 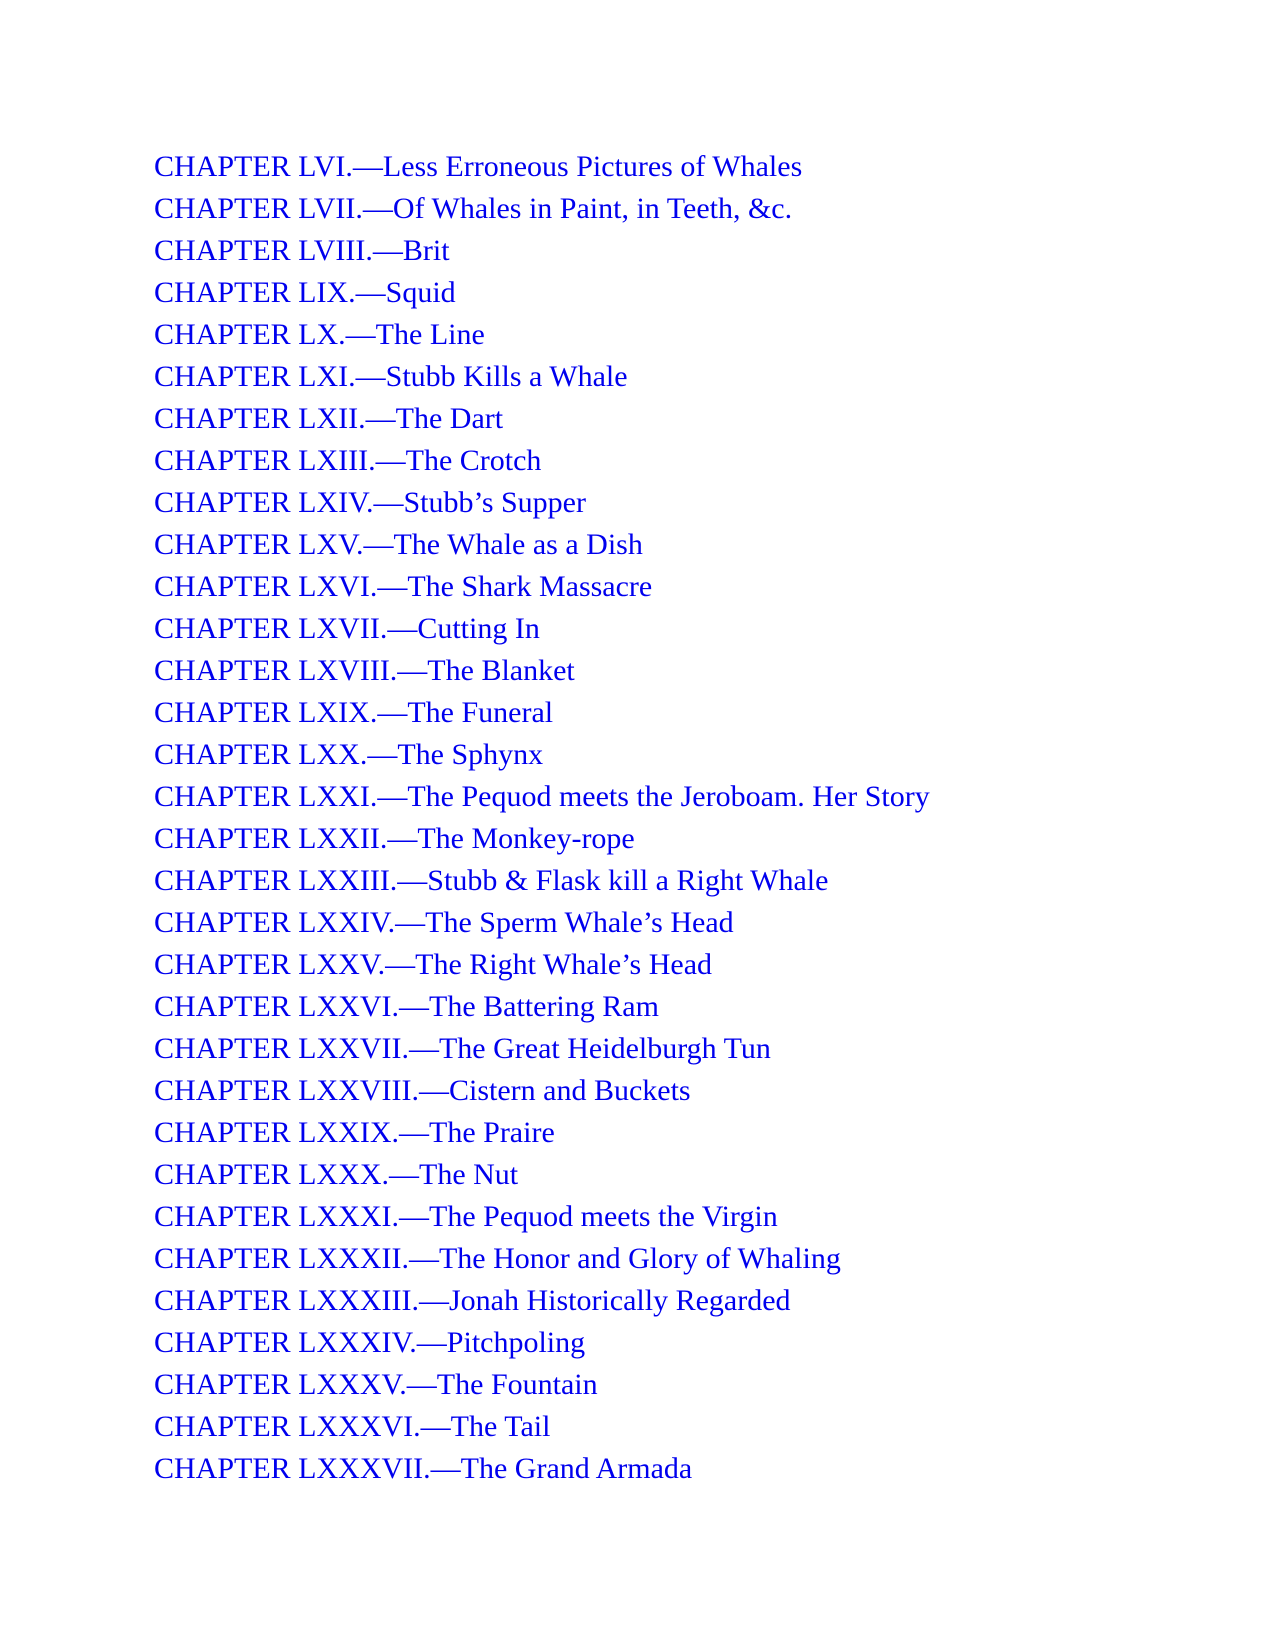 I want to click on chapter-link: CHAPTER LXVII.—Cutting In, so click(x=347, y=628).